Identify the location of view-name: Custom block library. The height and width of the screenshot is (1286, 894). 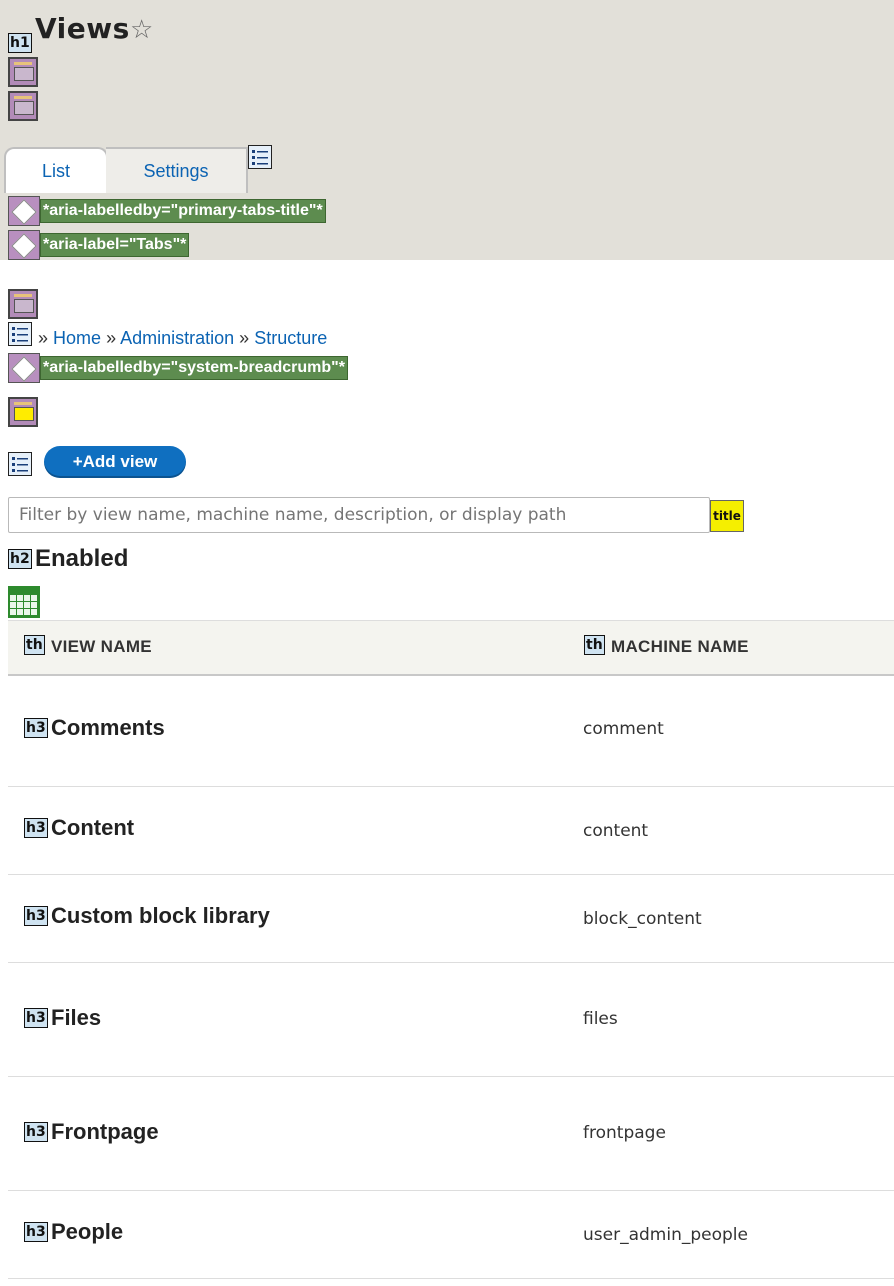
(160, 916).